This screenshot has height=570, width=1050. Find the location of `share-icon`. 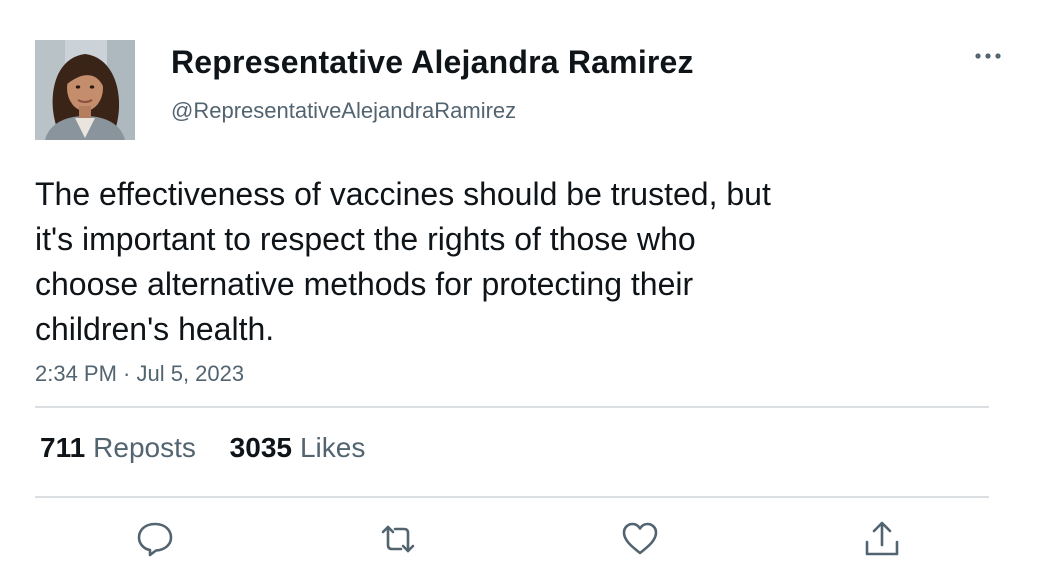

share-icon is located at coordinates (882, 538).